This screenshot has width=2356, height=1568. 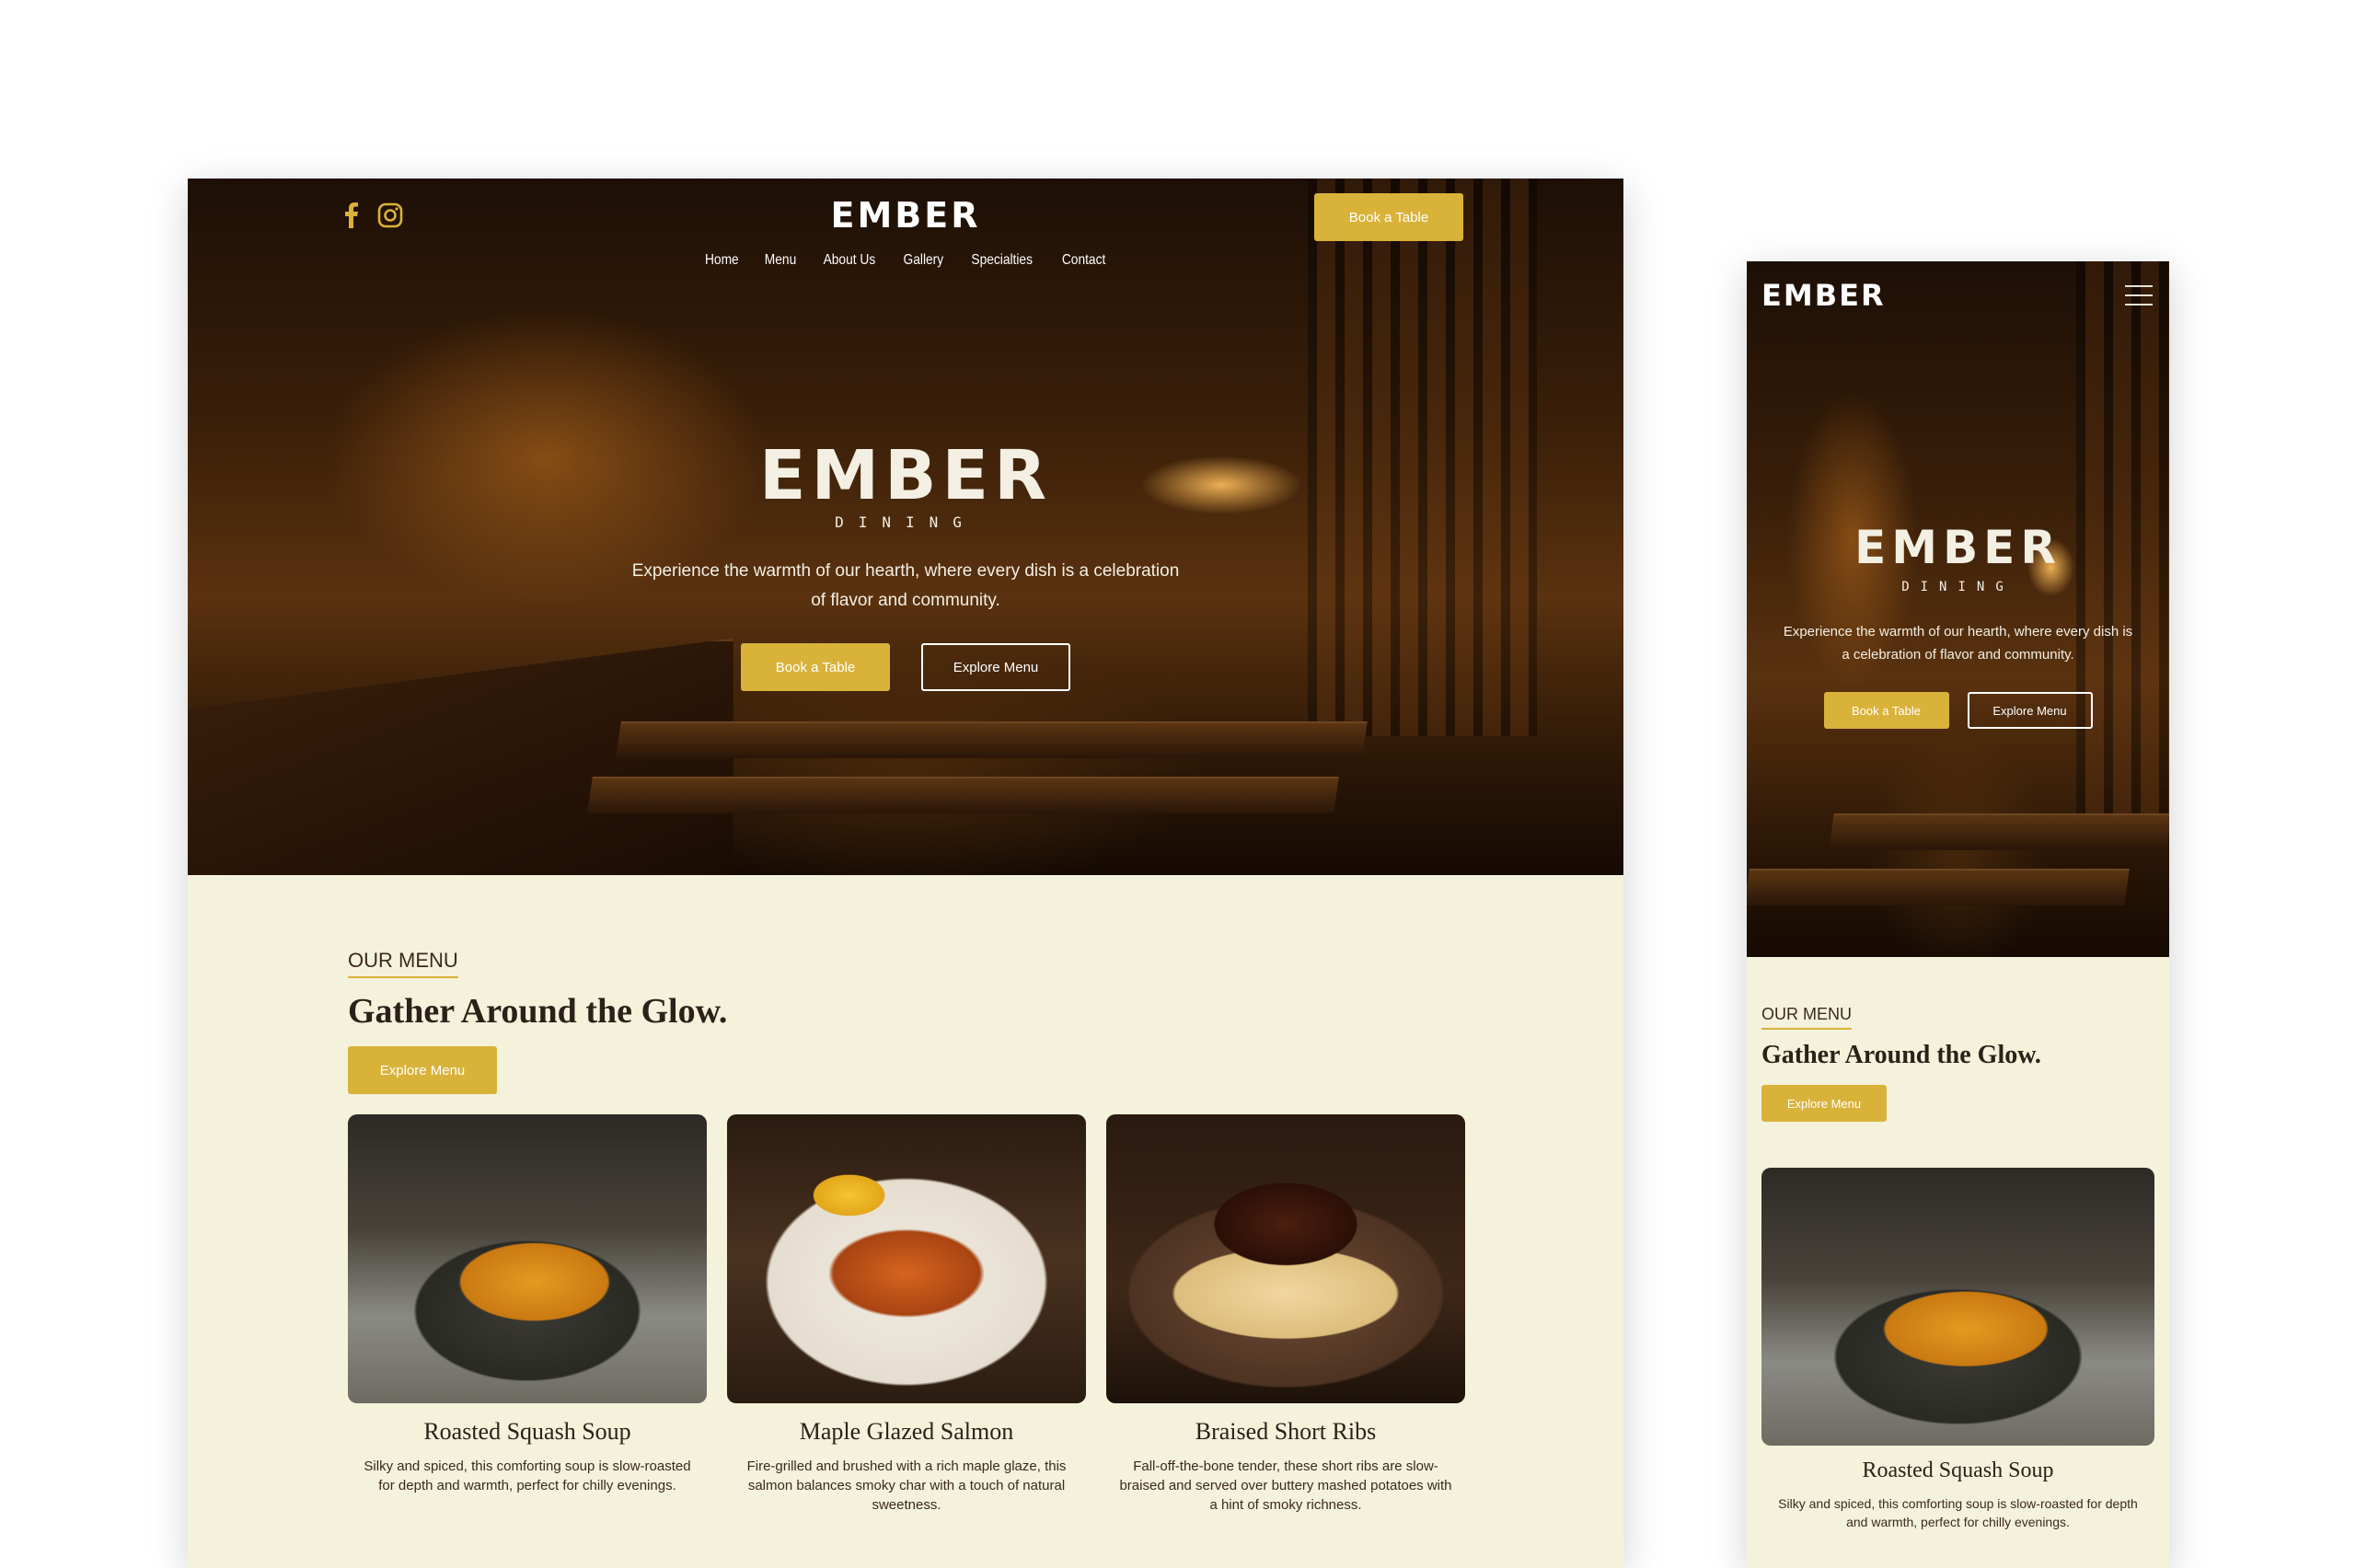 What do you see at coordinates (2030, 710) in the screenshot?
I see `mobile-explore-menu-button: Explore Menu` at bounding box center [2030, 710].